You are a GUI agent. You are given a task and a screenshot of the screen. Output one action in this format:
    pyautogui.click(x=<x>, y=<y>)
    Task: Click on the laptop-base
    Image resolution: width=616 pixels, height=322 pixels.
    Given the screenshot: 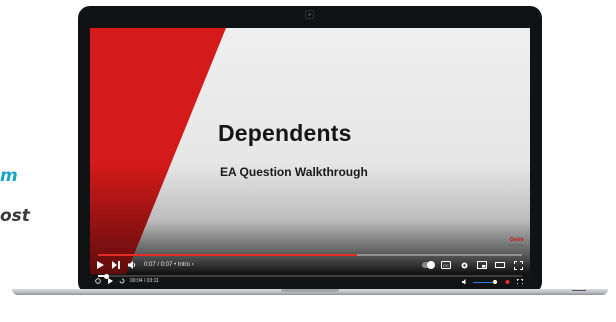 What is the action you would take?
    pyautogui.click(x=310, y=292)
    